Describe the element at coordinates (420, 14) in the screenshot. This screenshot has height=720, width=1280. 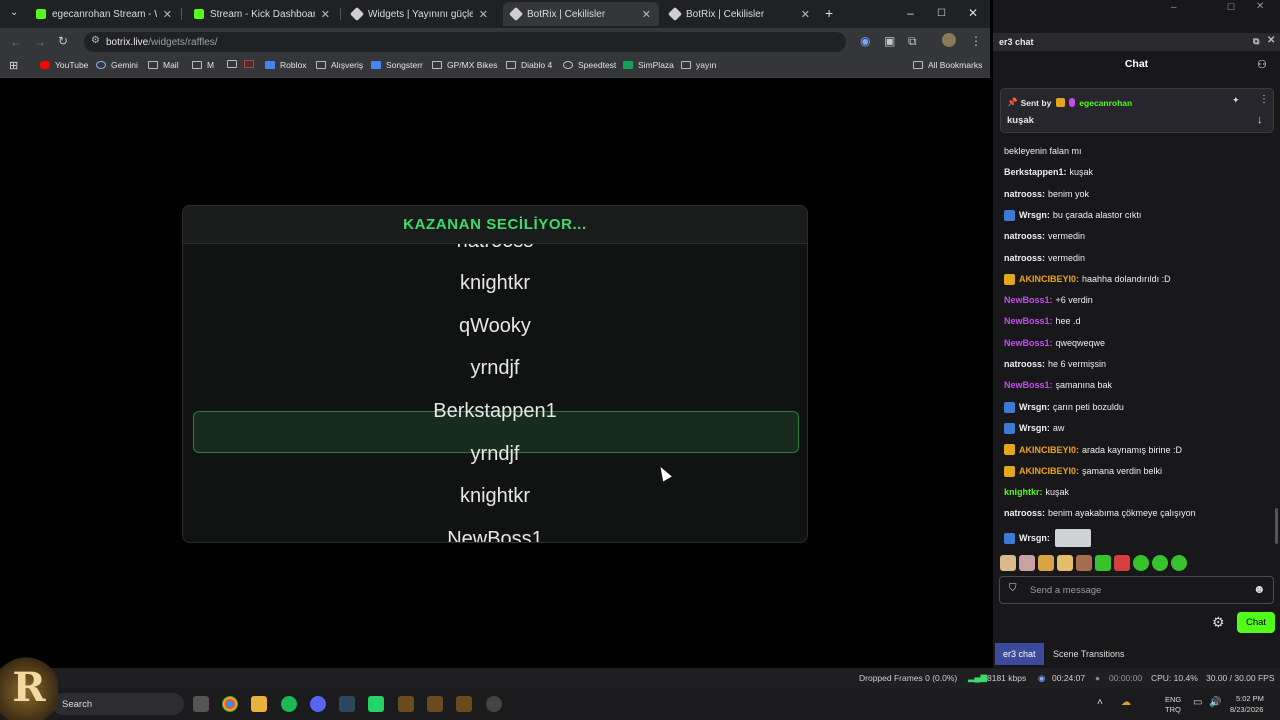
I see `tab-2: Widgets | Yayınını güçlendirme ✕` at that location.